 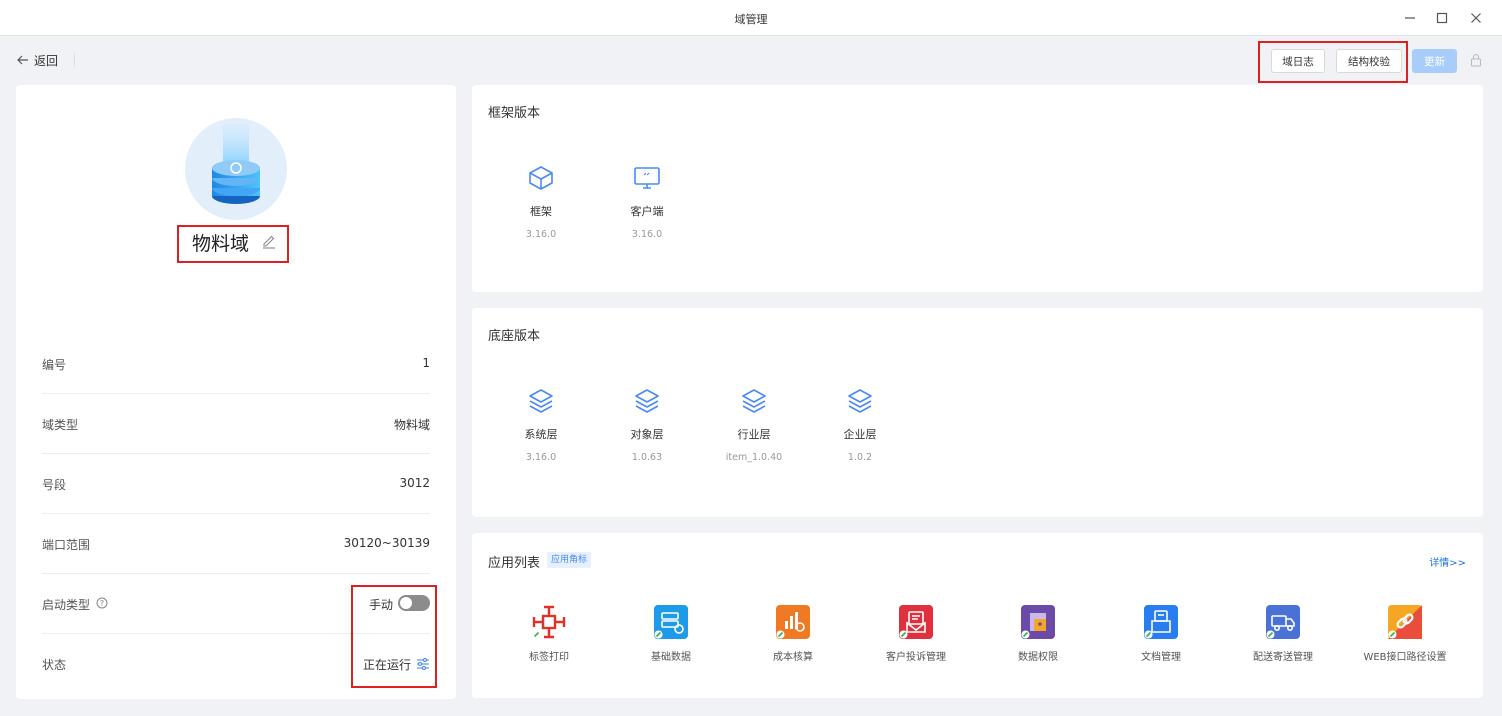 What do you see at coordinates (1434, 61) in the screenshot?
I see `update-button: 更新` at bounding box center [1434, 61].